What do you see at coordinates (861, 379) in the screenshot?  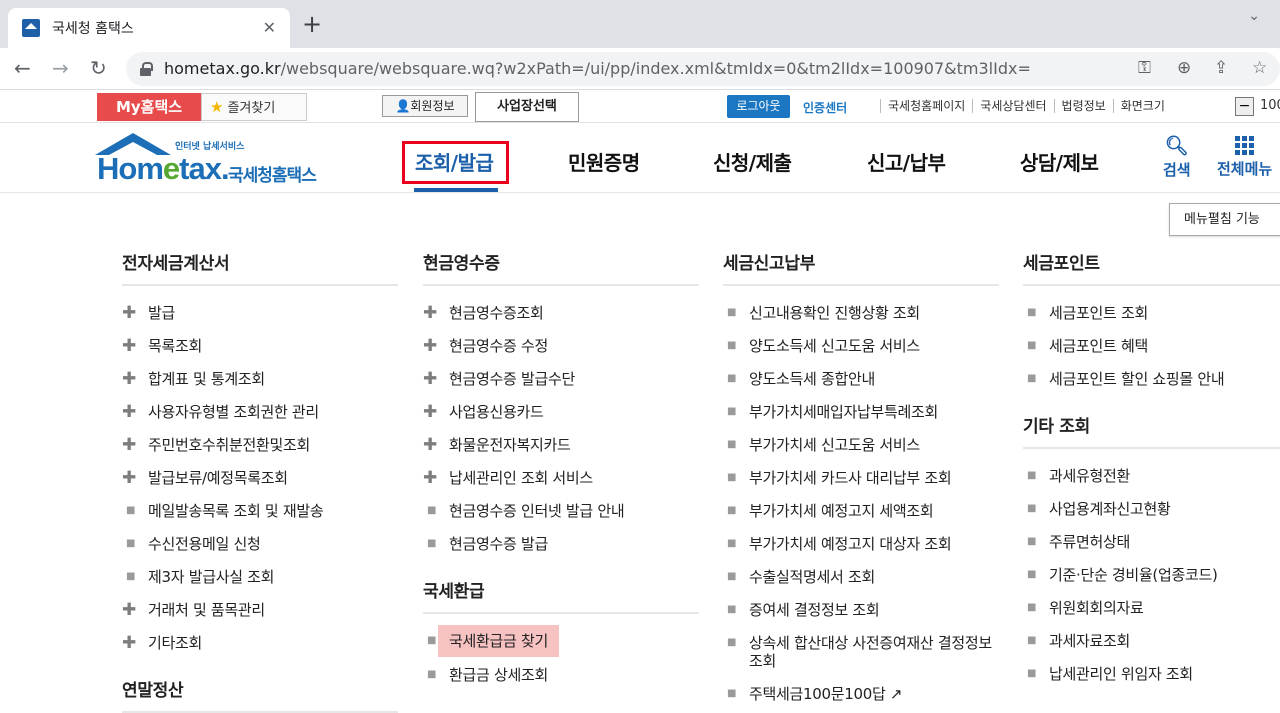 I see `menu-item: ■ 양도소득세 종합안내` at bounding box center [861, 379].